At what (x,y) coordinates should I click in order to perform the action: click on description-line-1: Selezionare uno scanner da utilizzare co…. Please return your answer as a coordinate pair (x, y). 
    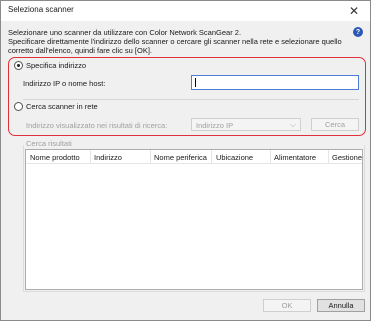
    Looking at the image, I should click on (125, 32).